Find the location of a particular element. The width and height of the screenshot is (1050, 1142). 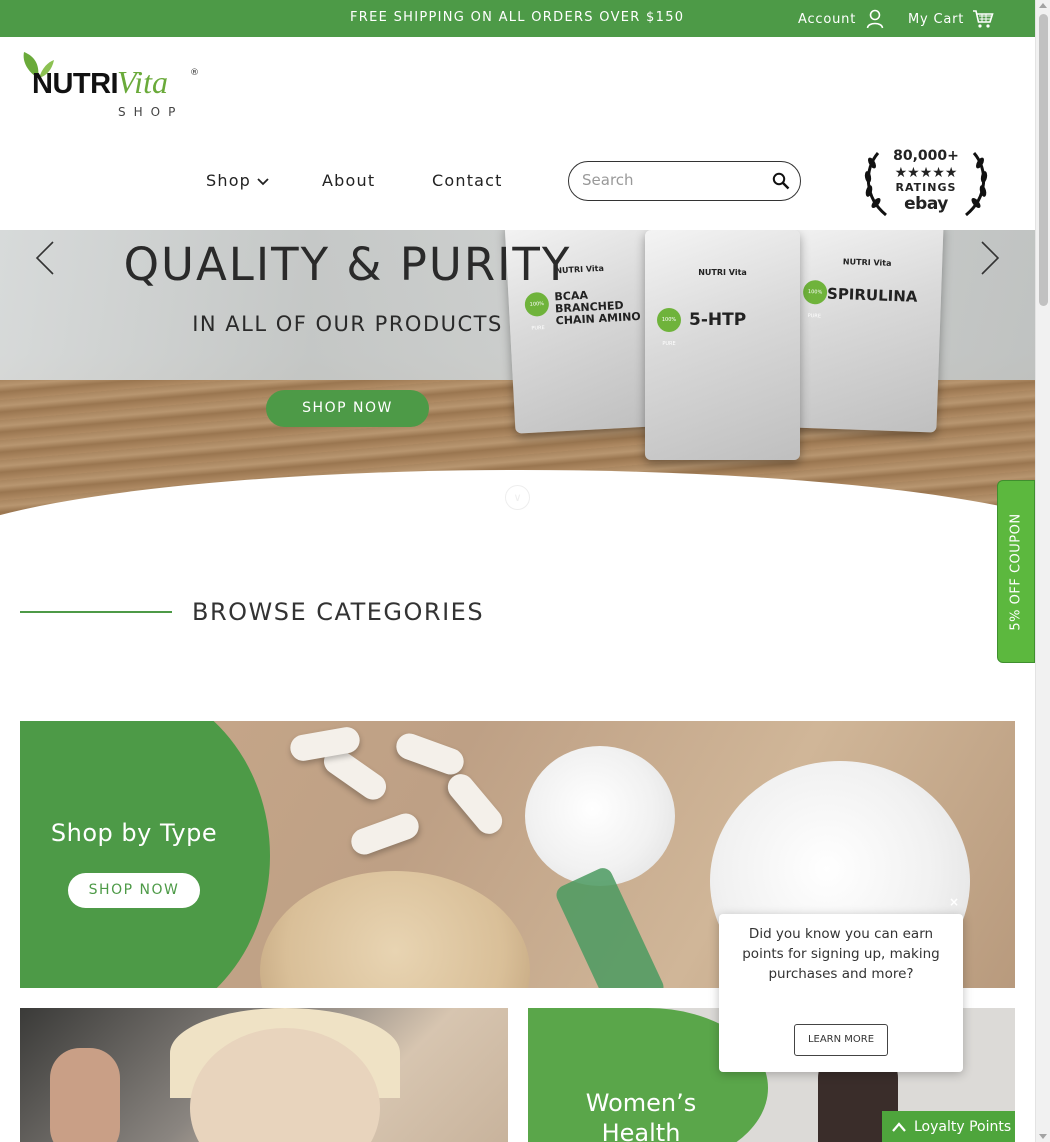

cart-link: My Cart is located at coordinates (951, 19).